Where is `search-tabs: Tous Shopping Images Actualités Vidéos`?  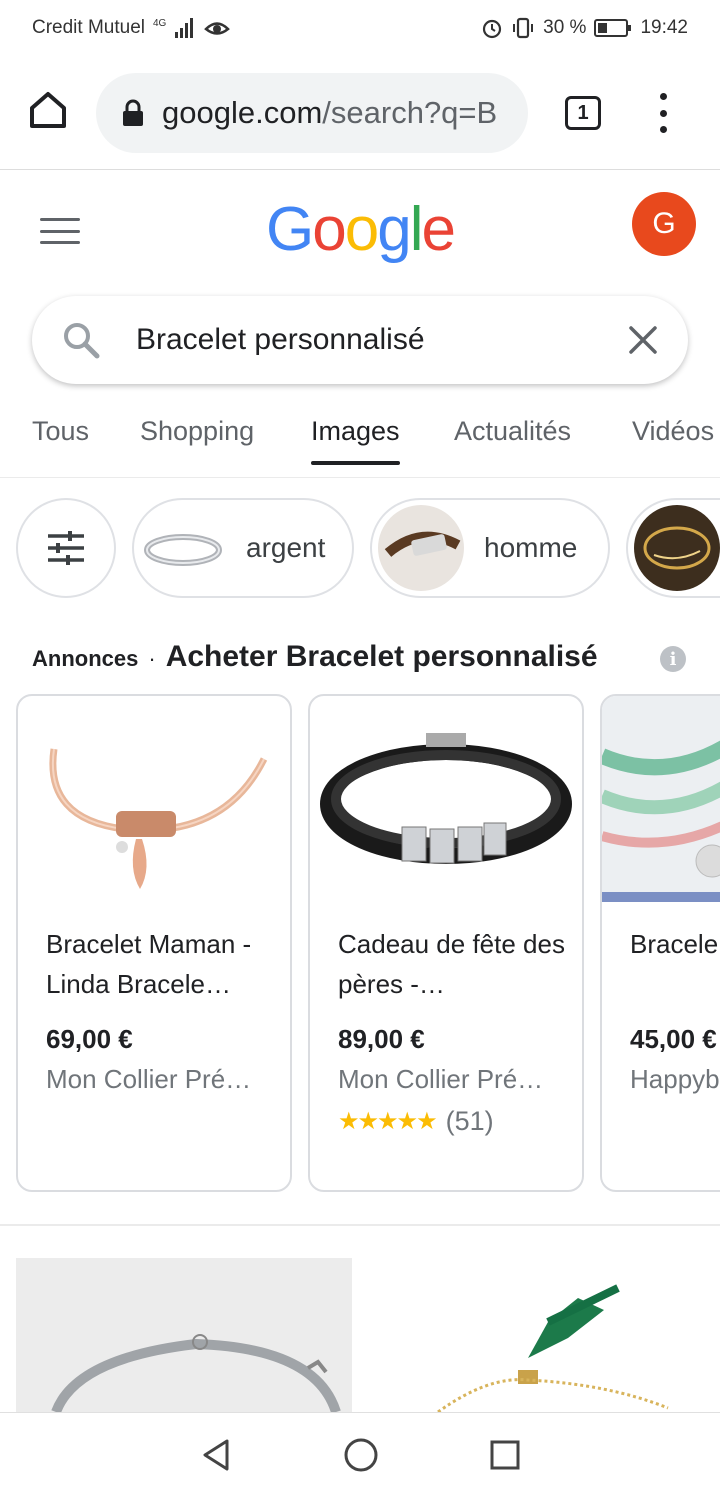 search-tabs: Tous Shopping Images Actualités Vidéos is located at coordinates (360, 439).